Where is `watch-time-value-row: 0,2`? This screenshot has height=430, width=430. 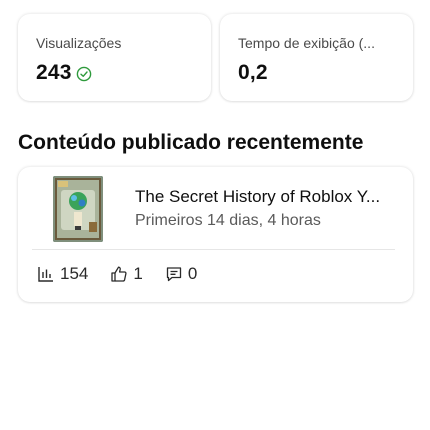
watch-time-value-row: 0,2 is located at coordinates (253, 73).